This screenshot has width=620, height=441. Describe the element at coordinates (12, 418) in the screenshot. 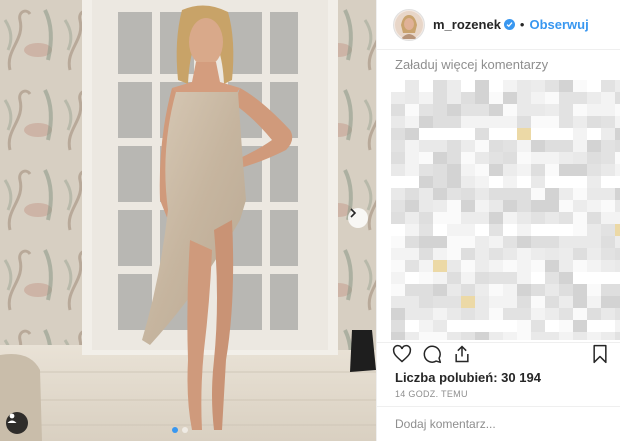

I see `user-tag-icon` at that location.